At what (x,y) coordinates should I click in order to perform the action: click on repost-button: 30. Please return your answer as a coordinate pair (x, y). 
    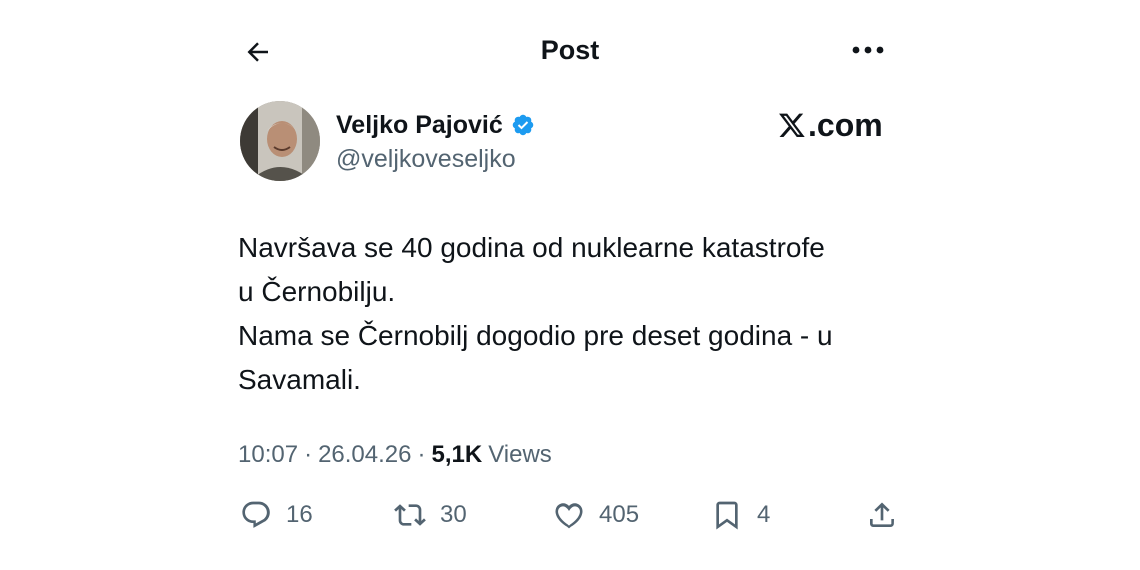
    Looking at the image, I should click on (430, 515).